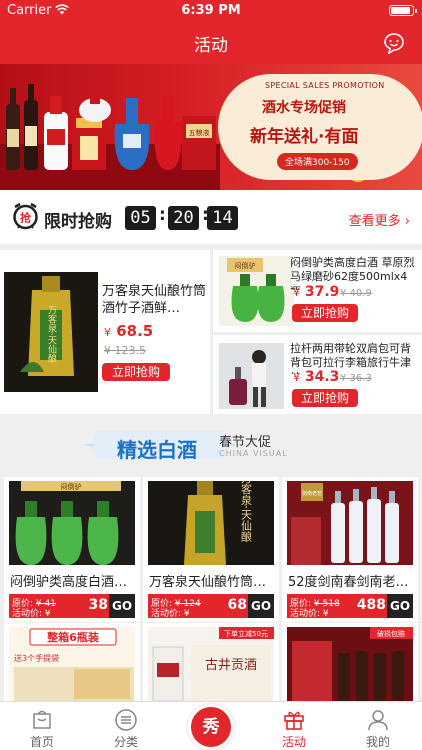  What do you see at coordinates (246, 633) in the screenshot?
I see `product-badge: 下单立减50元` at bounding box center [246, 633].